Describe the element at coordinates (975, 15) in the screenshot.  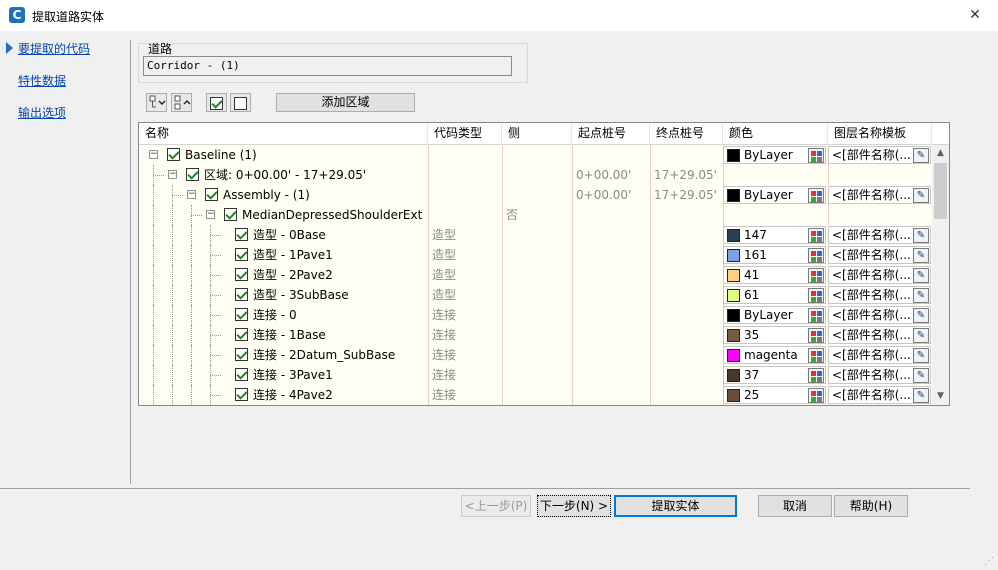
I see `close-button: ✕` at that location.